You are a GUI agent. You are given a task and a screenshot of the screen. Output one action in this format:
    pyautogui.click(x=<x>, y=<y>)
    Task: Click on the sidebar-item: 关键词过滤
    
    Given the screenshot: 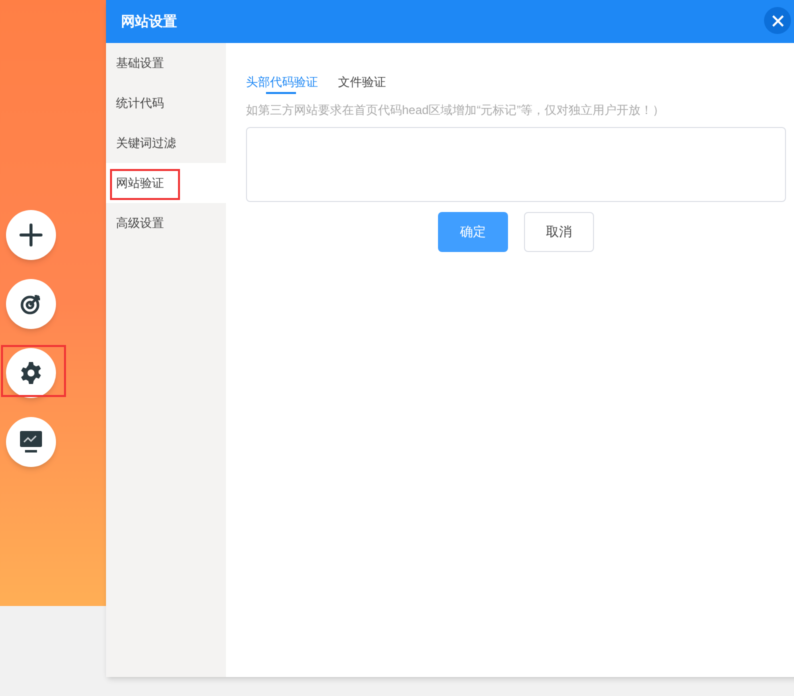 What is the action you would take?
    pyautogui.click(x=166, y=143)
    